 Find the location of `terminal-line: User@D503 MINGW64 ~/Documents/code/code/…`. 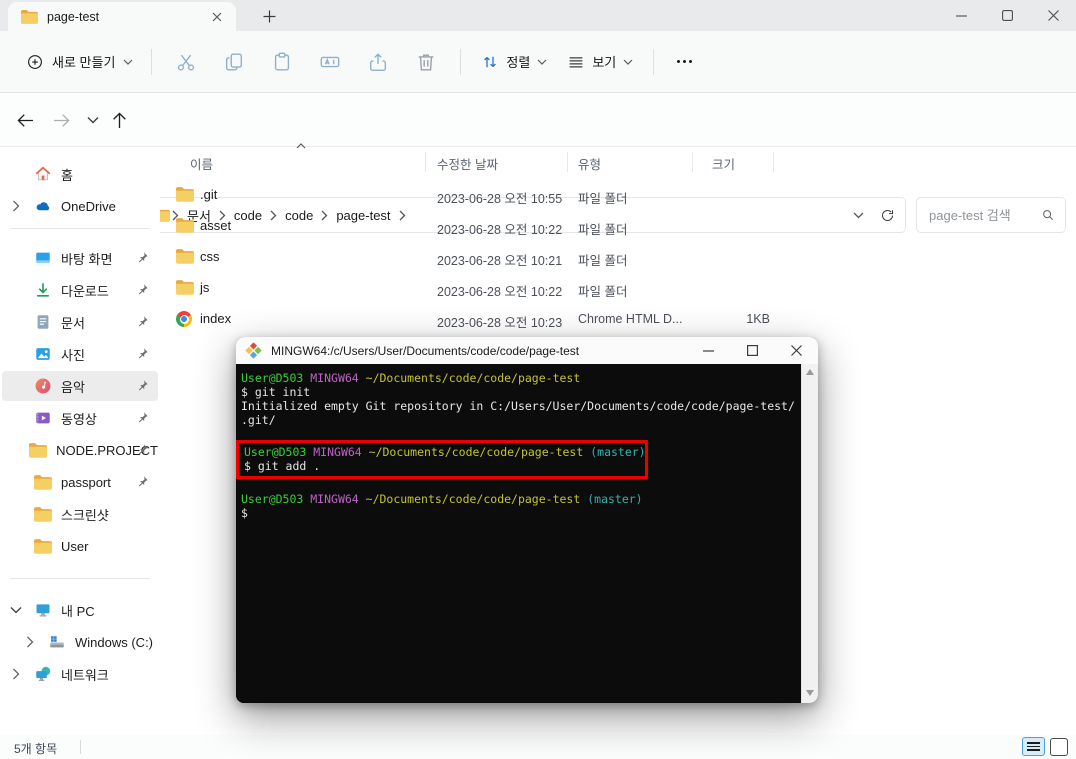

terminal-line: User@D503 MINGW64 ~/Documents/code/code/… is located at coordinates (411, 378).